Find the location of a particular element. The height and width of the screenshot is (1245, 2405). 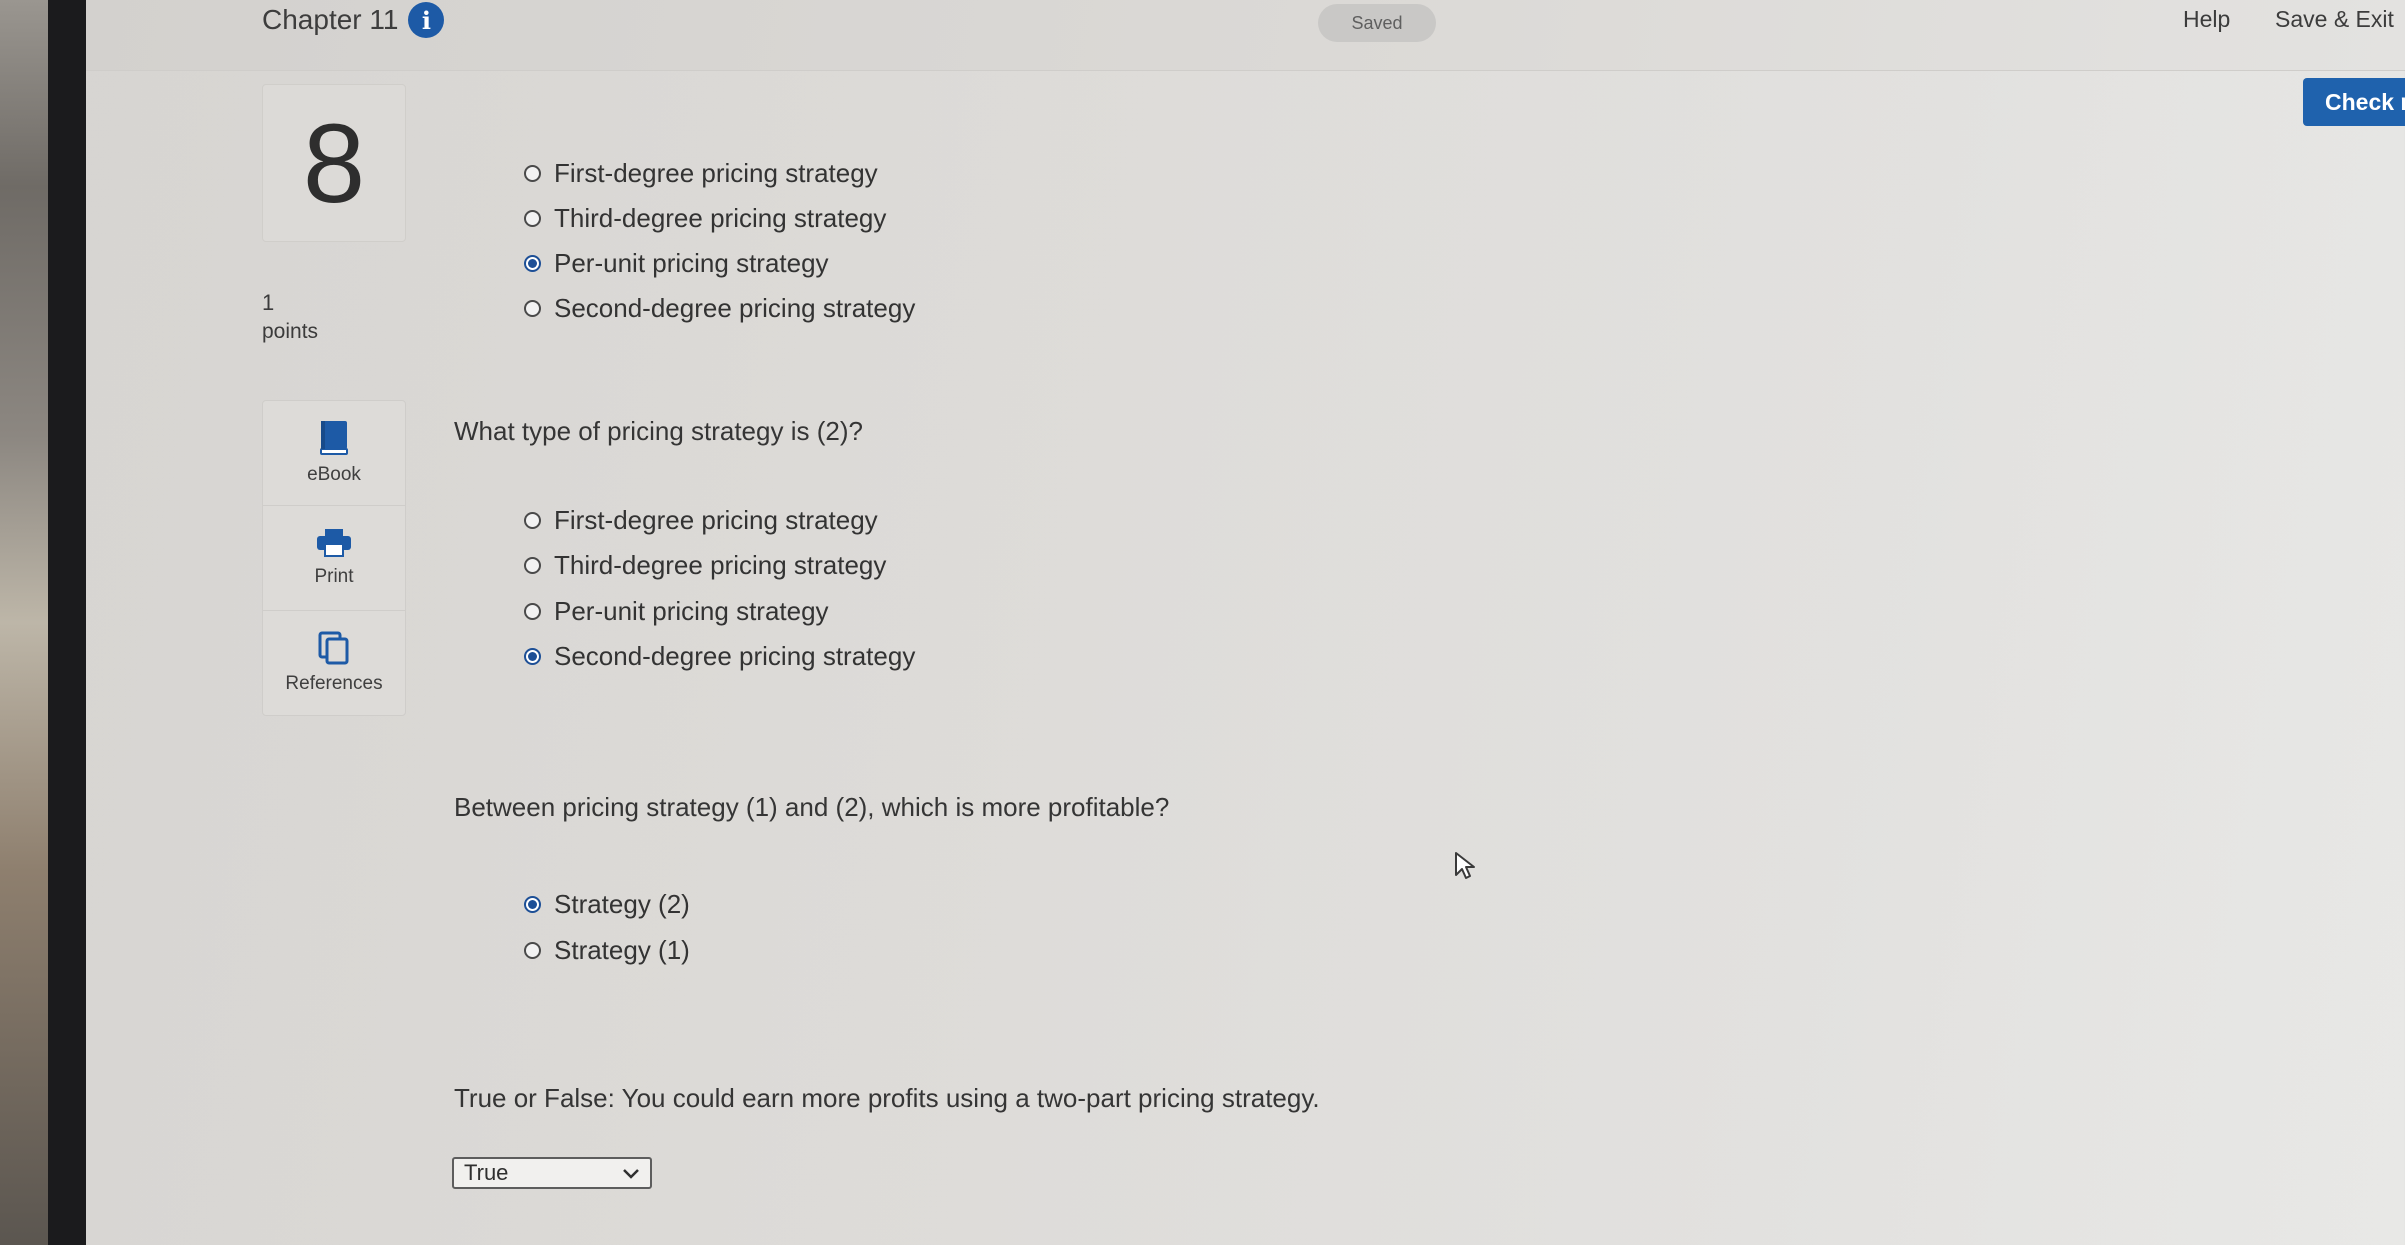

saved-status-badge: Saved is located at coordinates (1377, 23).